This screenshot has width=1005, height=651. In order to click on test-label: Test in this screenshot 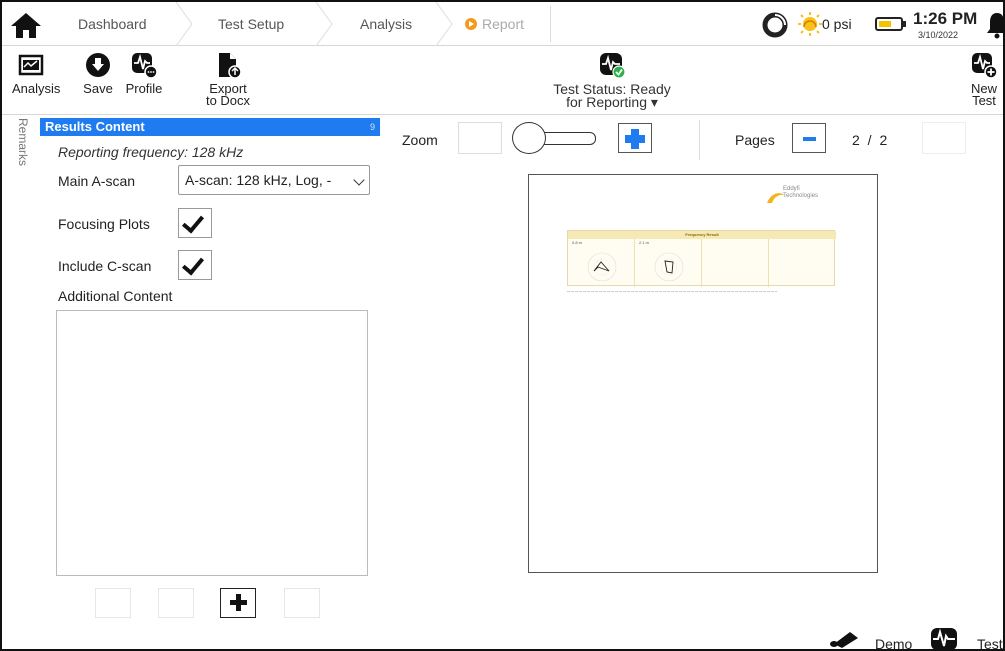, I will do `click(990, 643)`.